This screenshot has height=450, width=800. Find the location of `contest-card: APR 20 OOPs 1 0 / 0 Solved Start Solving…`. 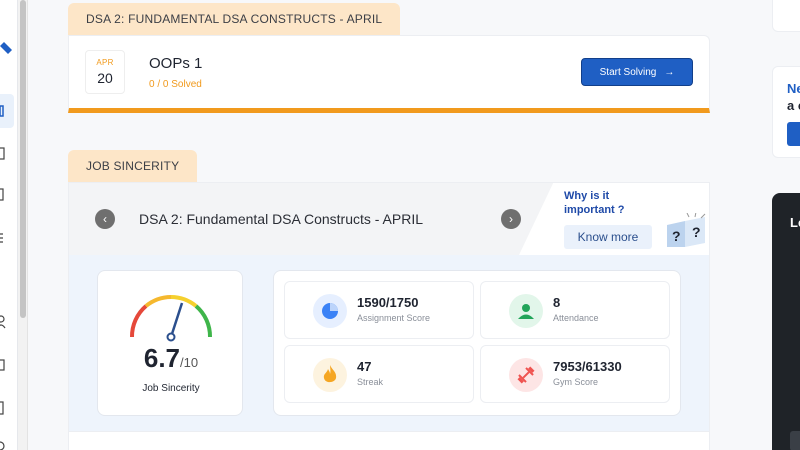

contest-card: APR 20 OOPs 1 0 / 0 Solved Start Solving… is located at coordinates (389, 74).